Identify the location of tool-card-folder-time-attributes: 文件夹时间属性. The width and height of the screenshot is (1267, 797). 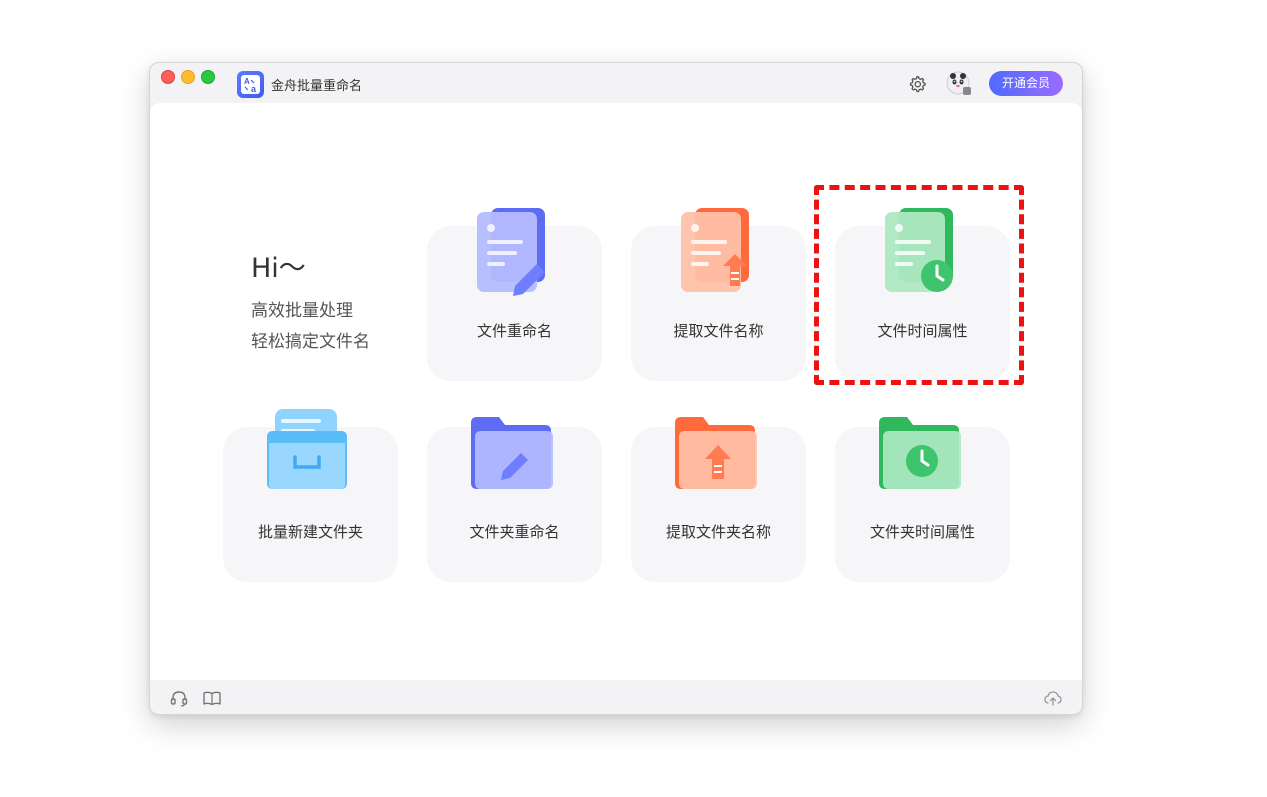
(922, 499).